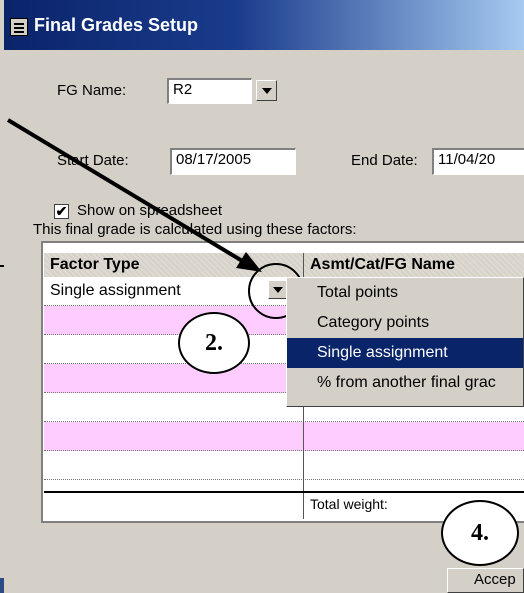 This screenshot has width=524, height=593. Describe the element at coordinates (485, 580) in the screenshot. I see `accept-button: Accep` at that location.